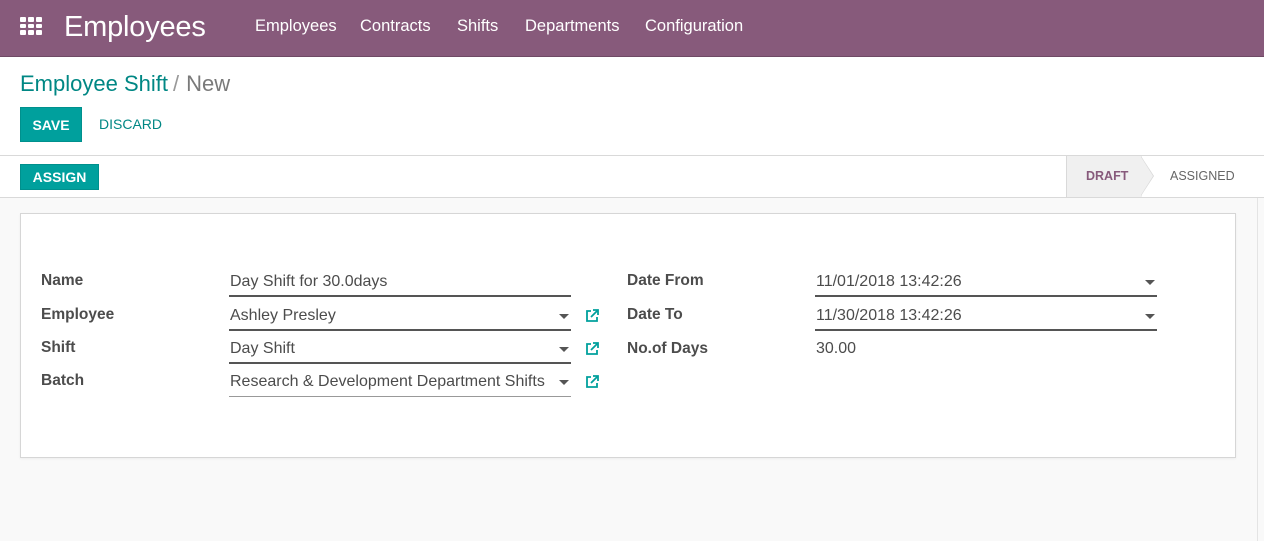 This screenshot has height=541, width=1264. What do you see at coordinates (572, 26) in the screenshot?
I see `menu-item-departments: Departments` at bounding box center [572, 26].